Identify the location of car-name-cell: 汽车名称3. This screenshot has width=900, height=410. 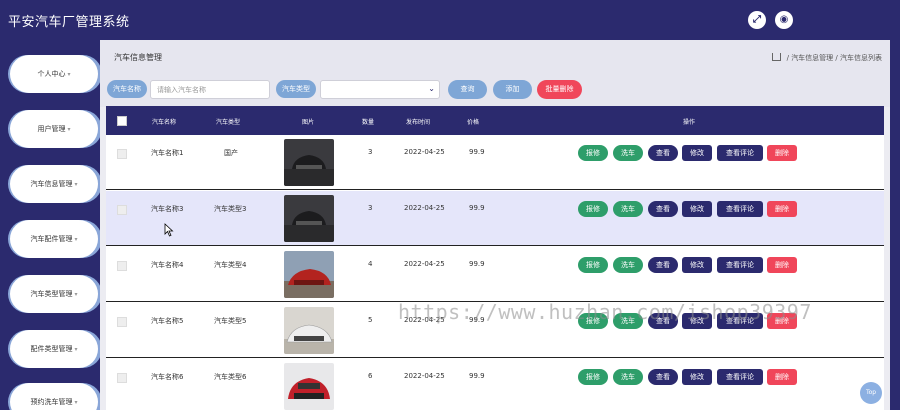
(167, 209).